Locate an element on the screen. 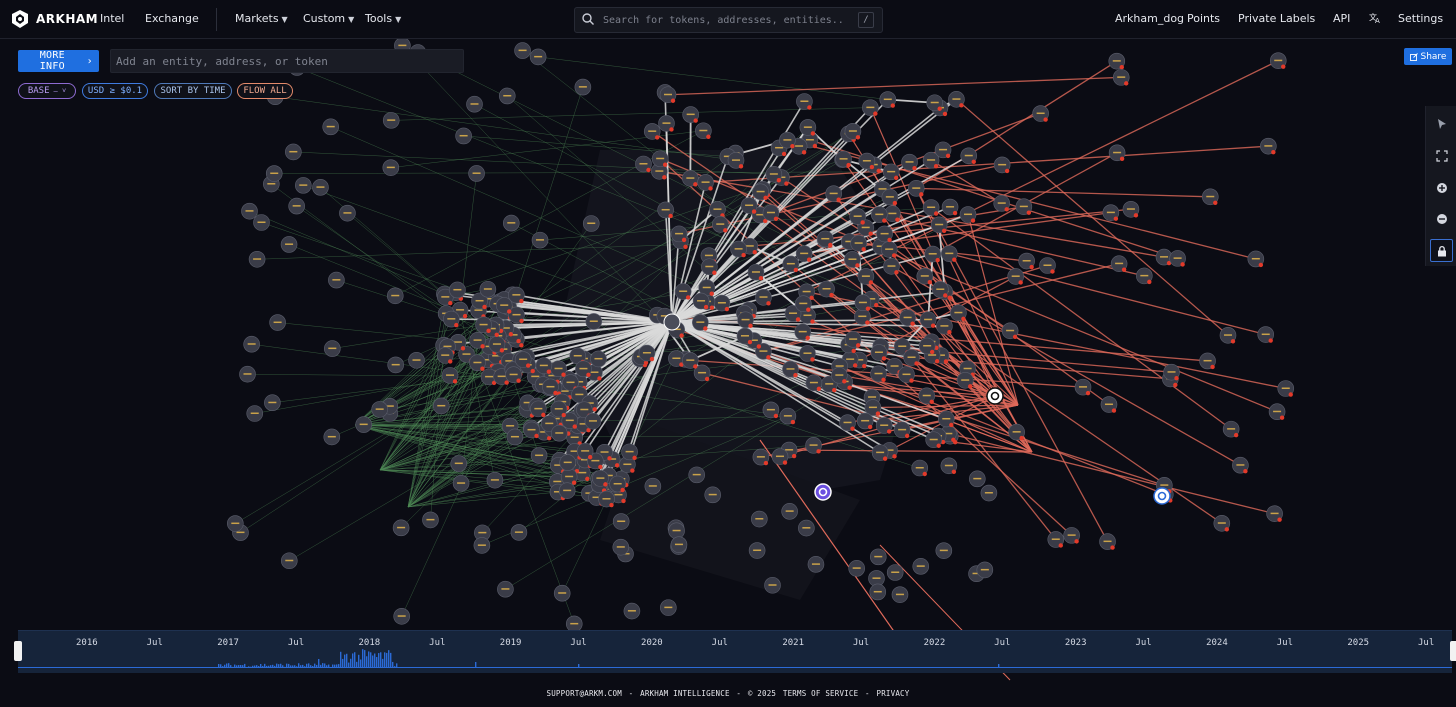 This screenshot has height=707, width=1456. hub-node is located at coordinates (672, 322).